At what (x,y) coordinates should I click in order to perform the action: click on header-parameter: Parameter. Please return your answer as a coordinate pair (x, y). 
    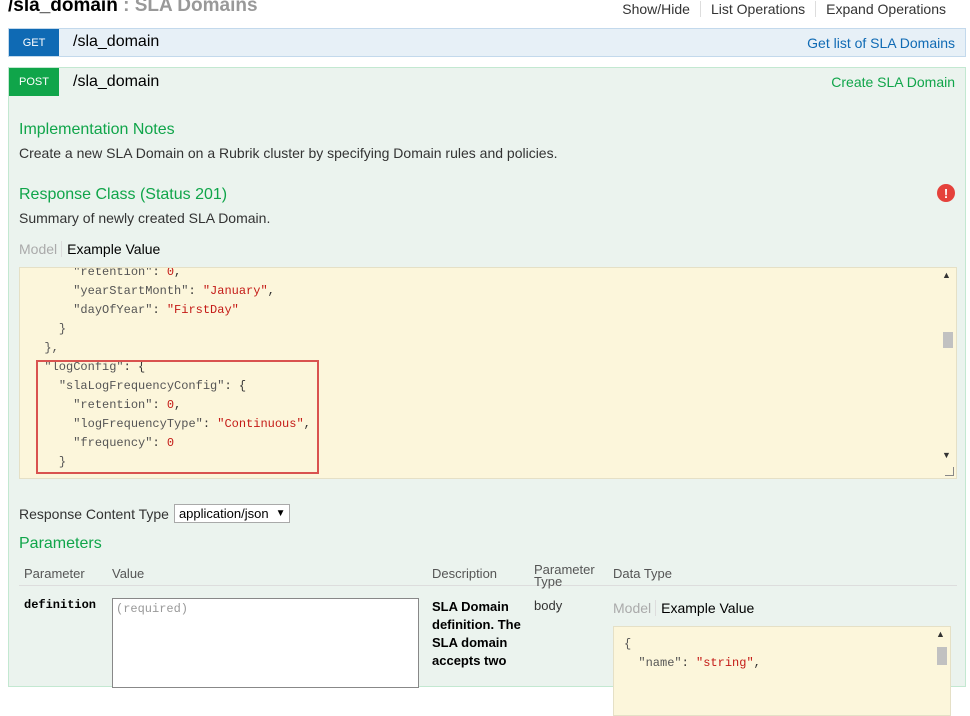
    Looking at the image, I should click on (54, 573).